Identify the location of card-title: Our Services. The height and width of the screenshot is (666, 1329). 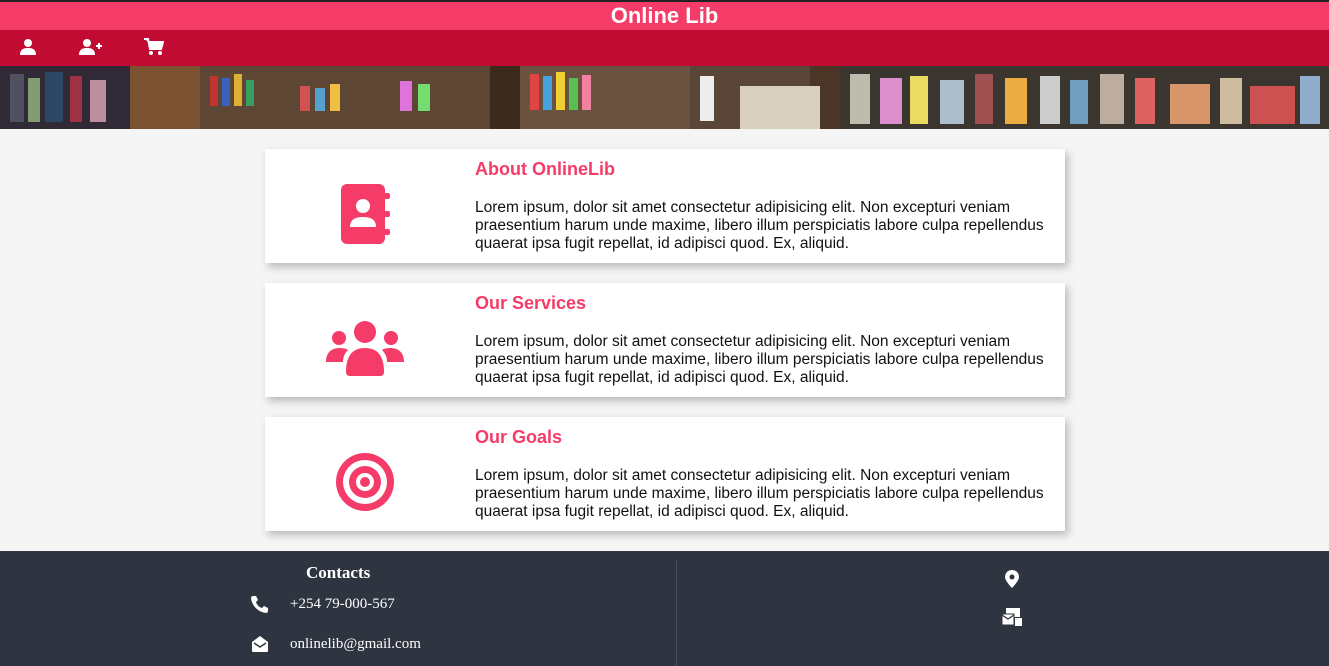
(531, 303).